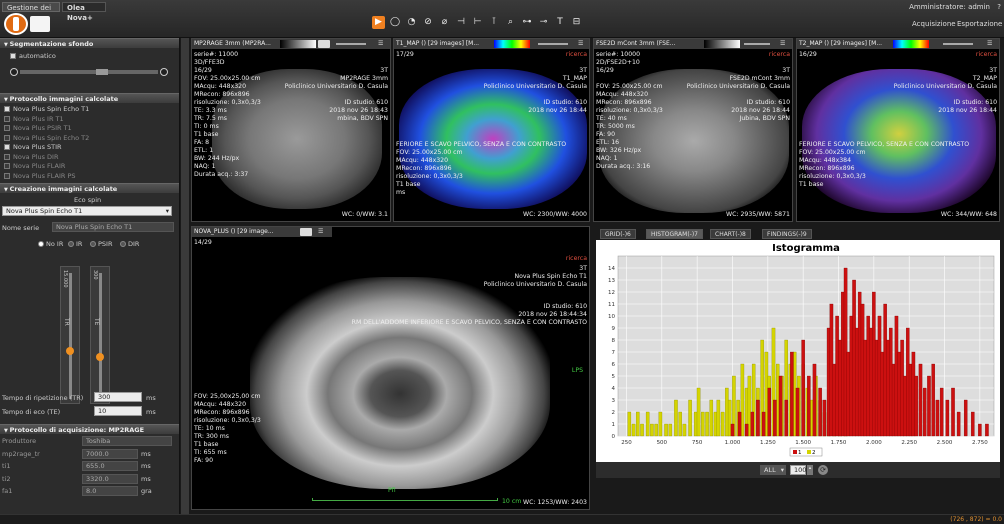  I want to click on automatico-checkbox: automatico, so click(33, 56).